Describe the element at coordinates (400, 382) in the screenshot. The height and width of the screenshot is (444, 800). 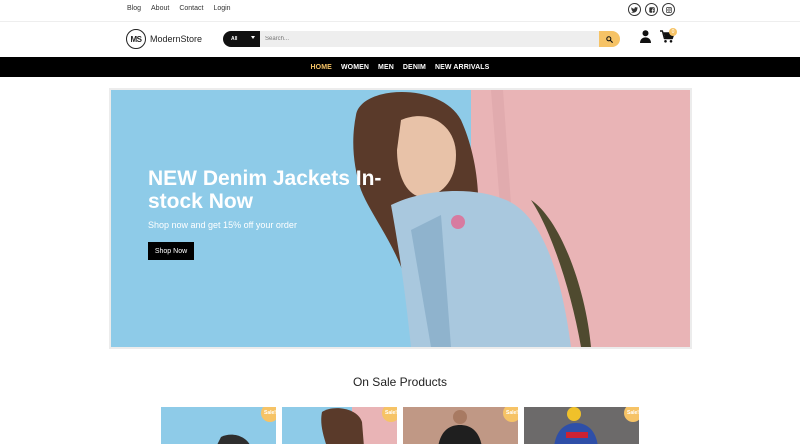
I see `section-title: On Sale Products` at that location.